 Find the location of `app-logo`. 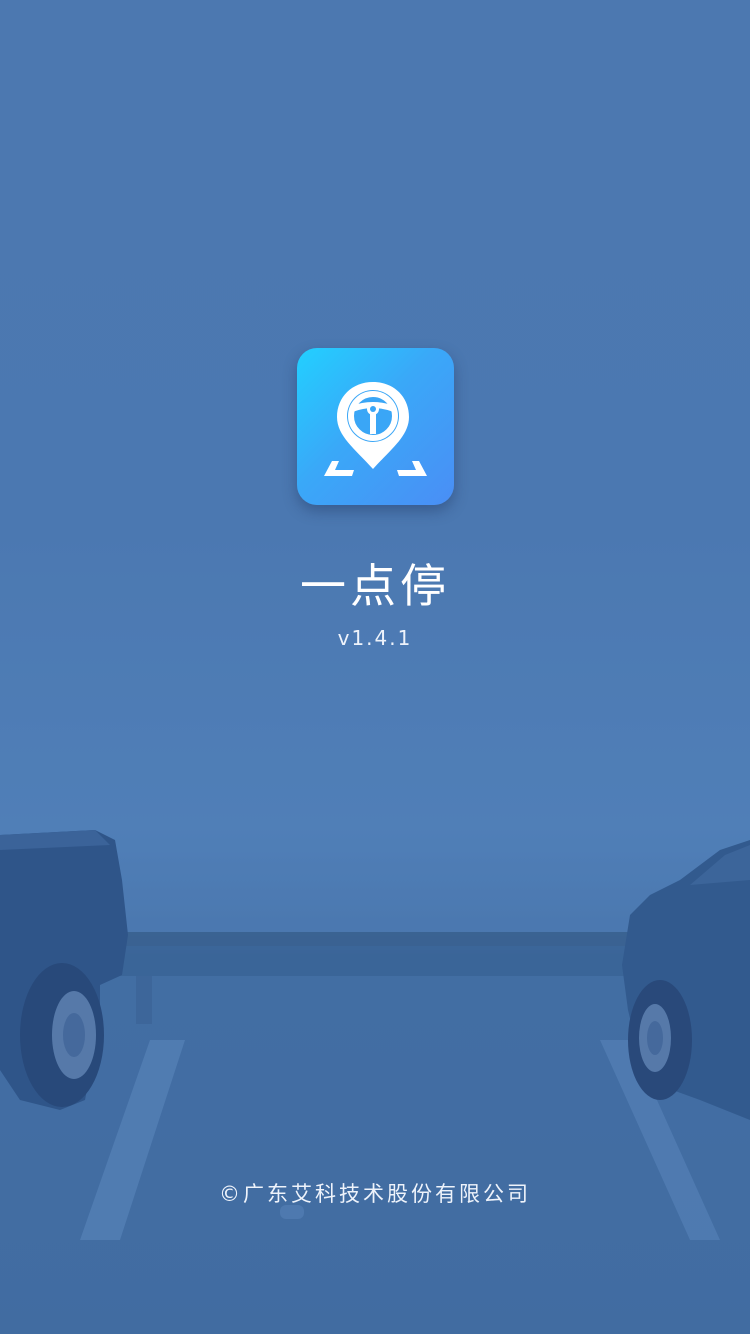

app-logo is located at coordinates (375, 426).